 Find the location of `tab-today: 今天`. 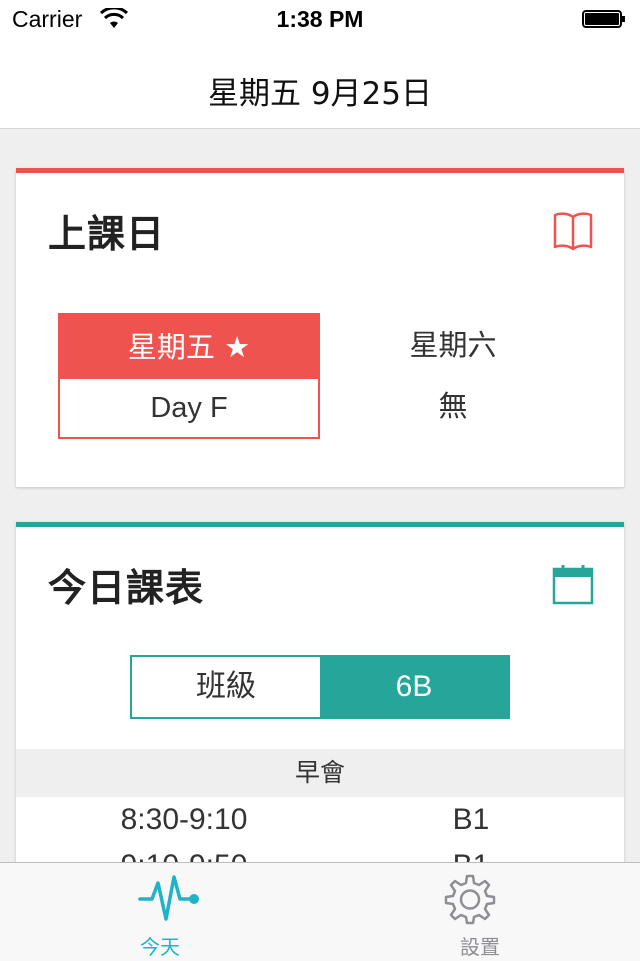

tab-today: 今天 is located at coordinates (160, 912).